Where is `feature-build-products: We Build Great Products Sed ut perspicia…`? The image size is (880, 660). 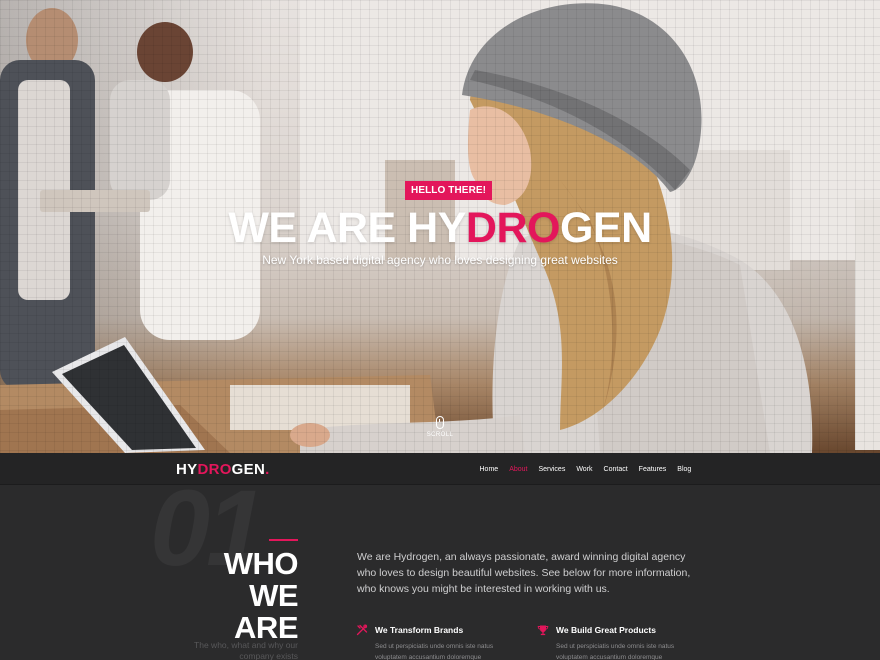 feature-build-products: We Build Great Products Sed ut perspicia… is located at coordinates (622, 642).